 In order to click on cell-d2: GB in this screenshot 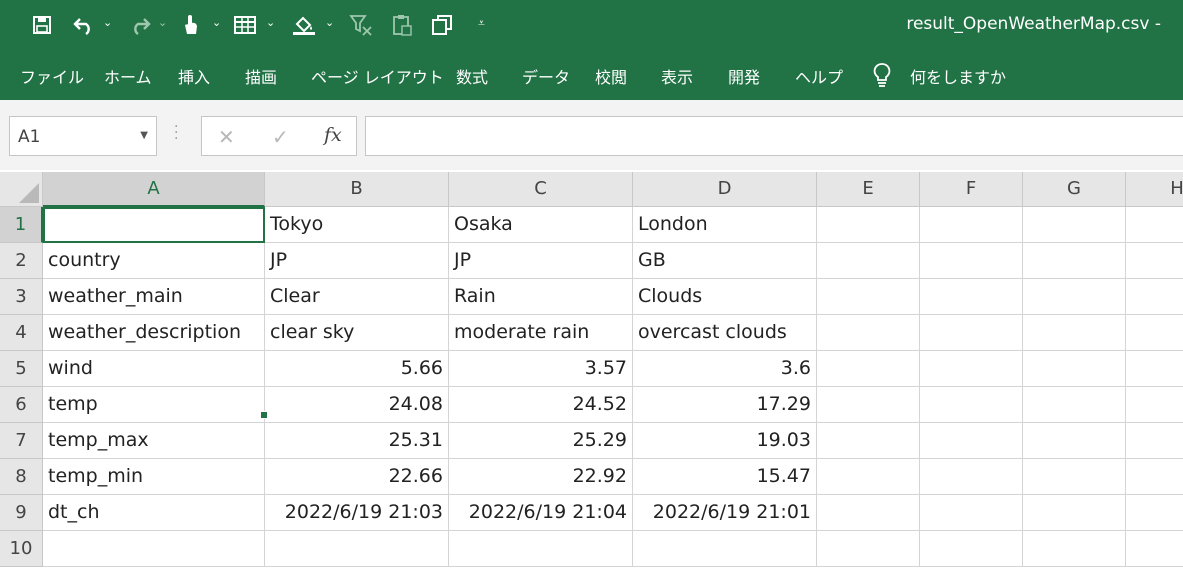, I will do `click(725, 261)`.